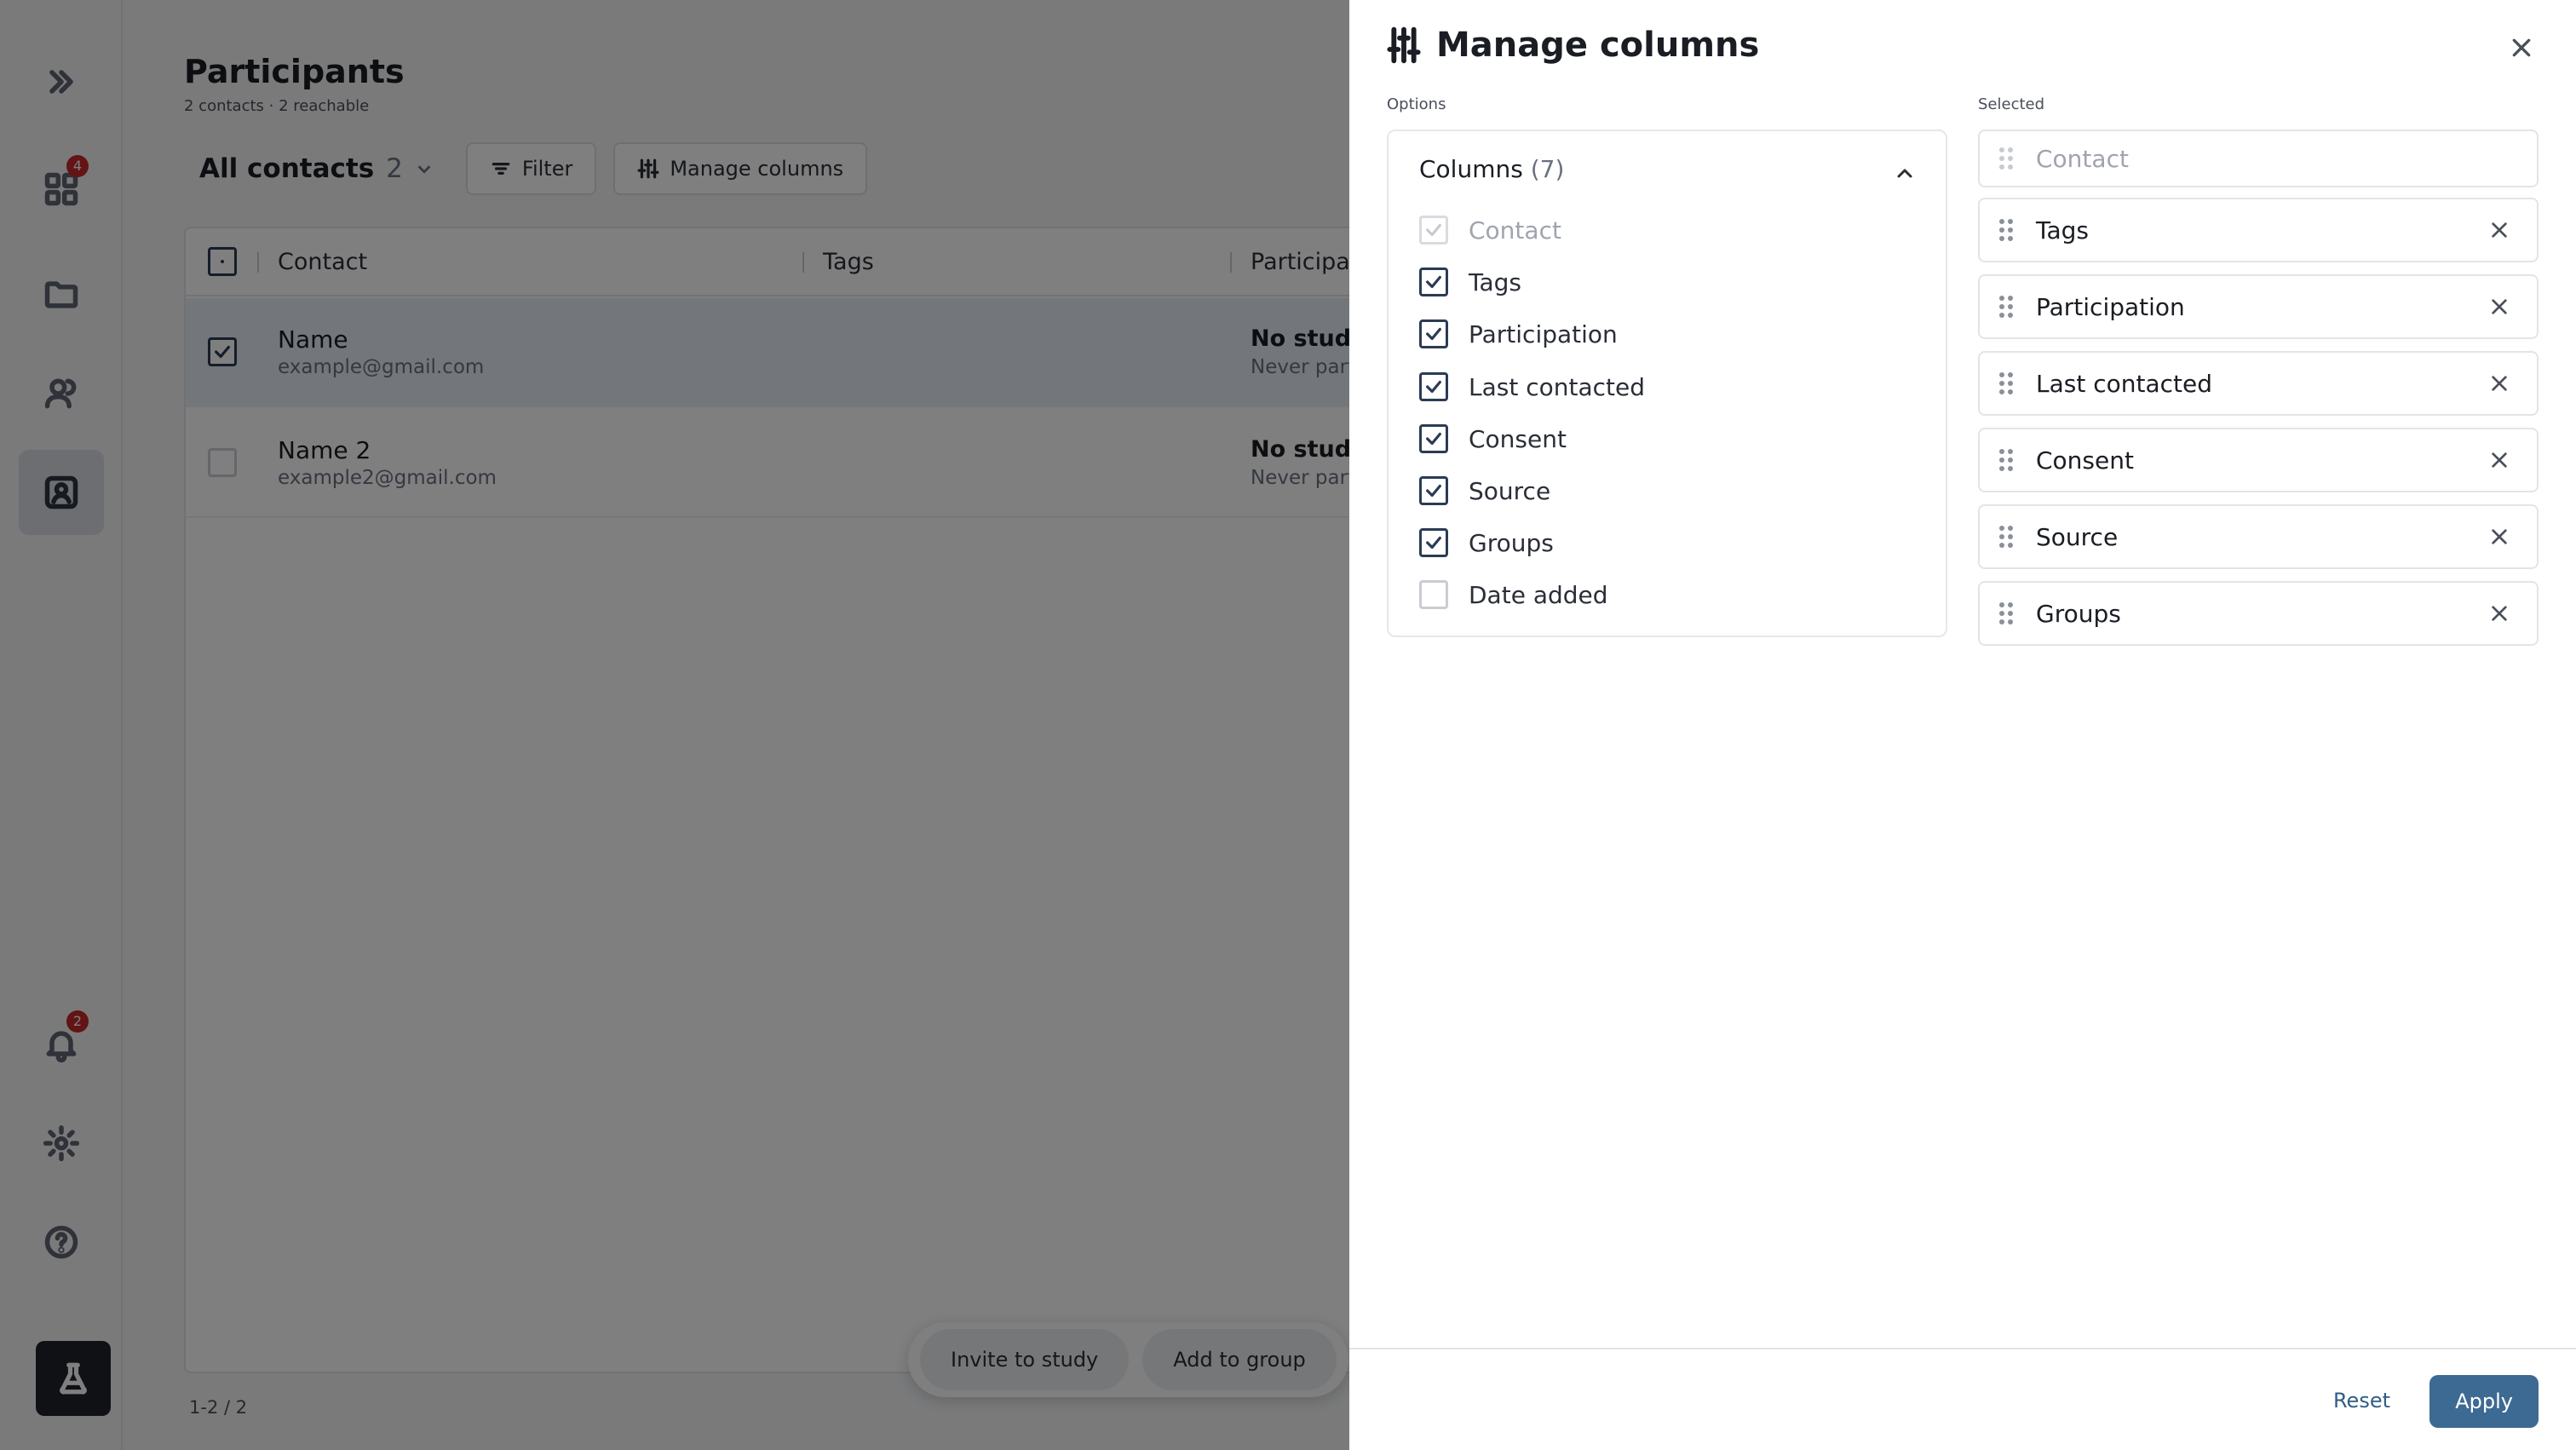 The height and width of the screenshot is (1450, 2576). I want to click on option-source: Source, so click(1485, 491).